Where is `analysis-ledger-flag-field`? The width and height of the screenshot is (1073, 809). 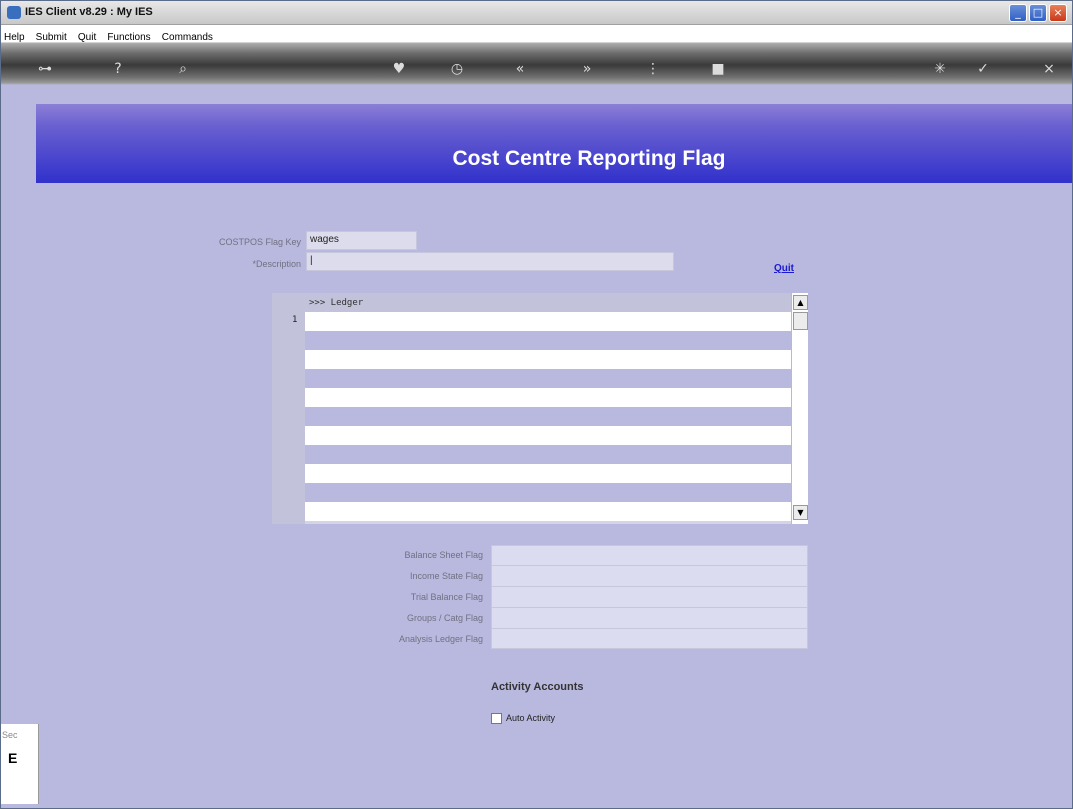 analysis-ledger-flag-field is located at coordinates (649, 640).